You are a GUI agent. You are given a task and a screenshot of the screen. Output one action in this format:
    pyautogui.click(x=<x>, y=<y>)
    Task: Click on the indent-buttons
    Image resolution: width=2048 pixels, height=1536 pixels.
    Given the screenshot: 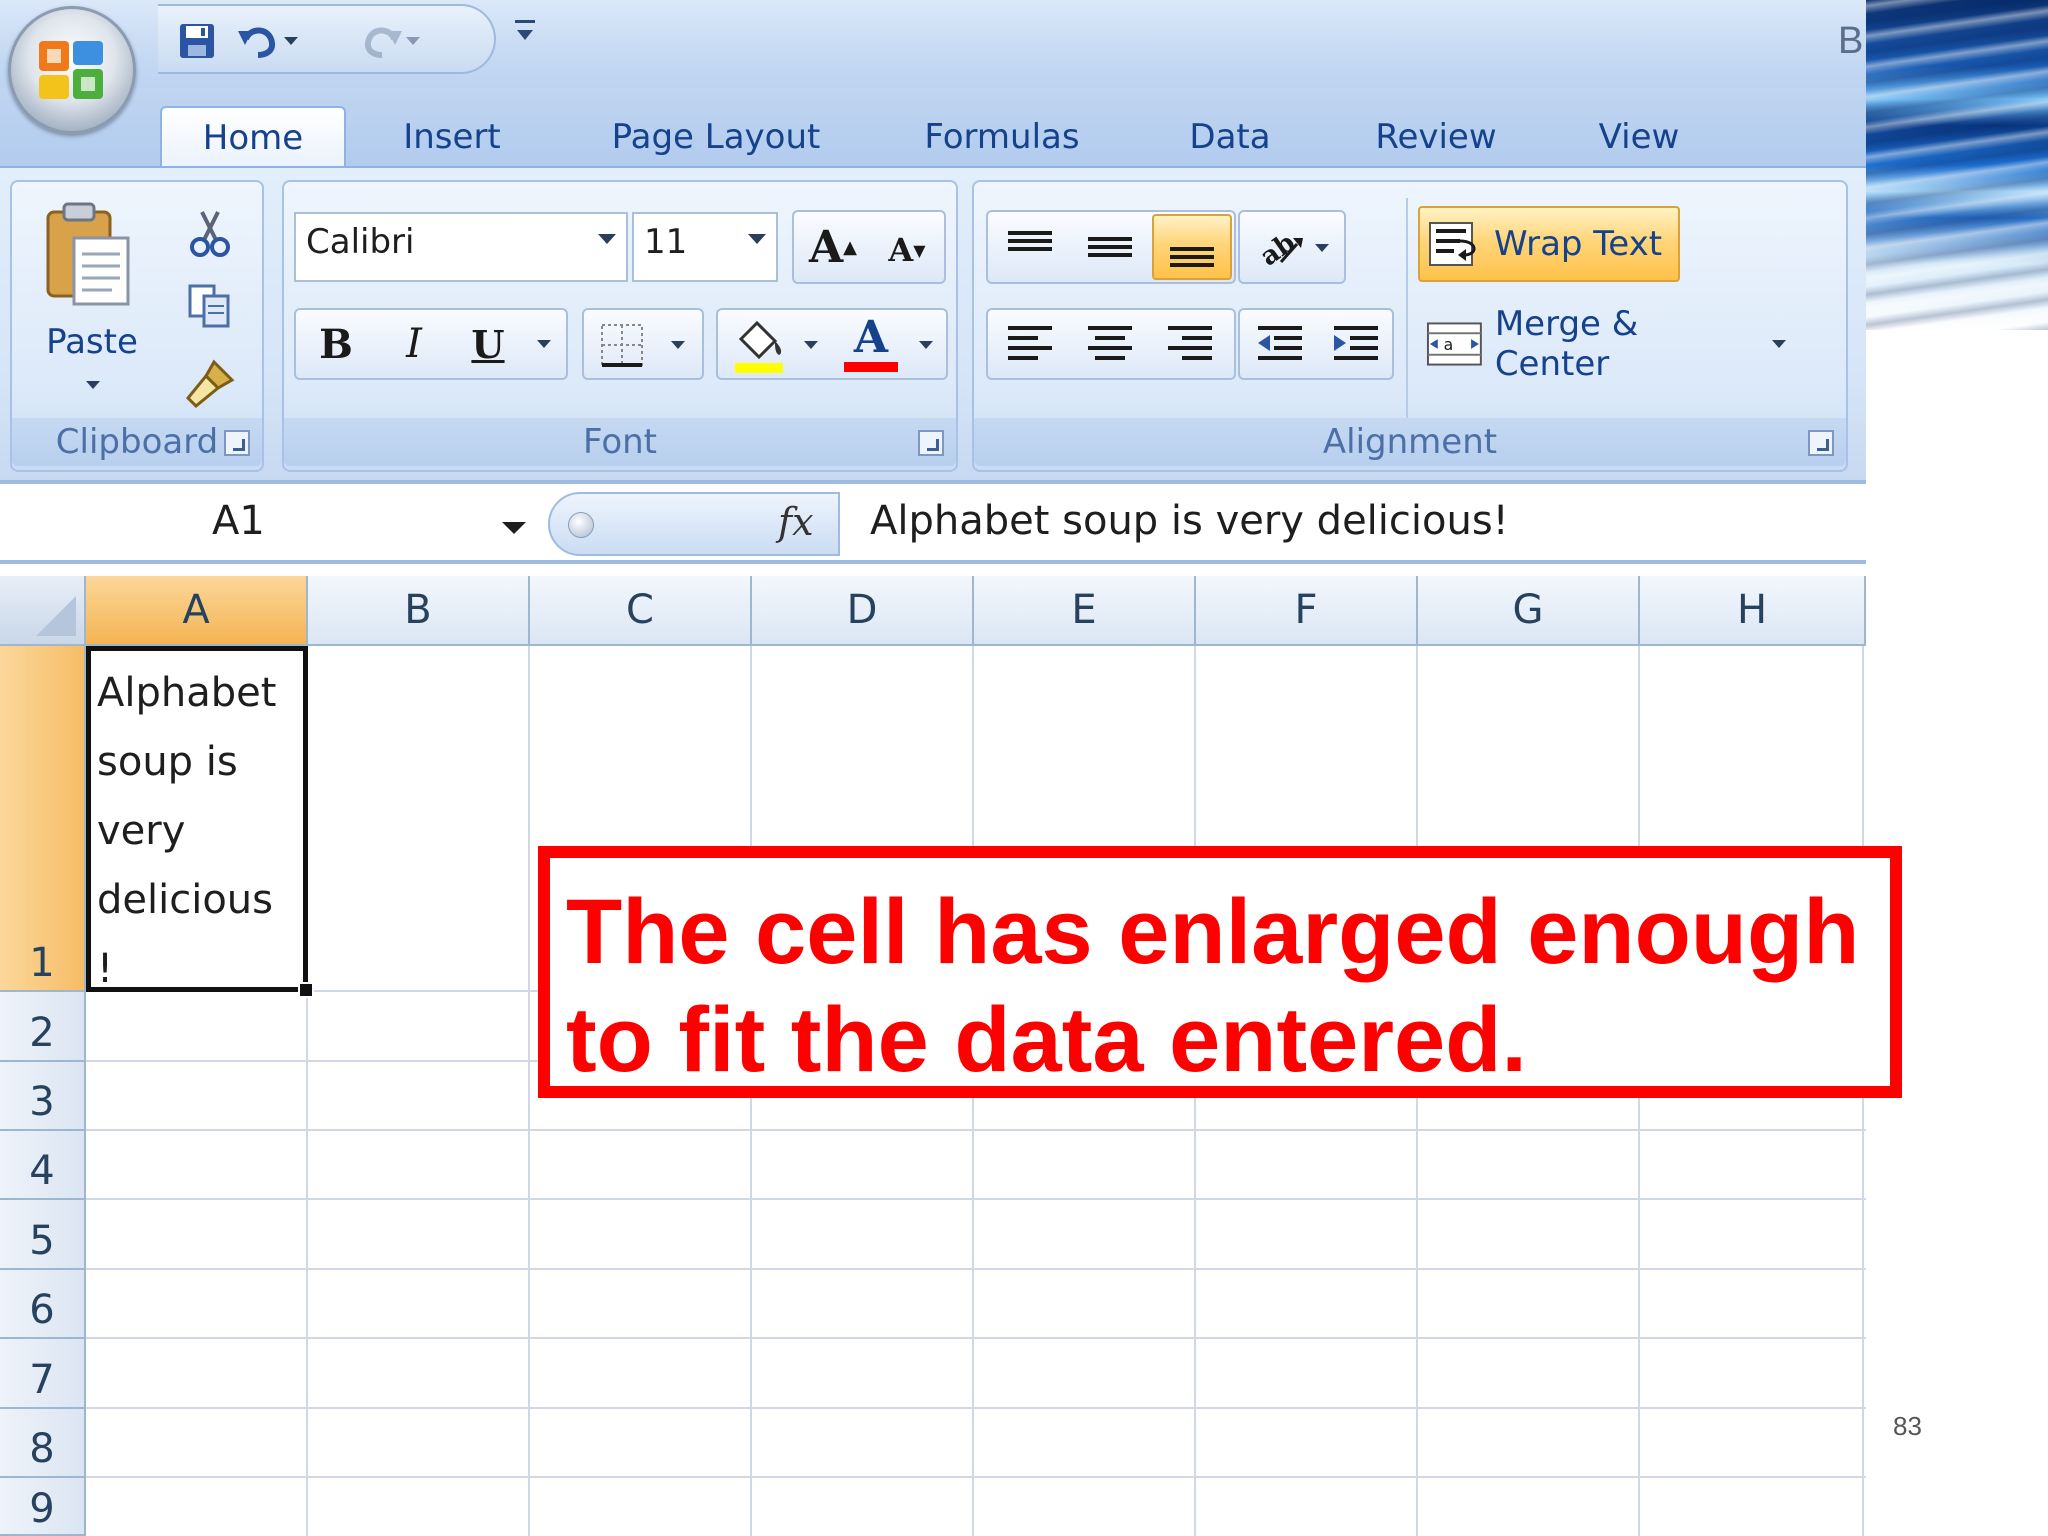 What is the action you would take?
    pyautogui.click(x=1316, y=344)
    